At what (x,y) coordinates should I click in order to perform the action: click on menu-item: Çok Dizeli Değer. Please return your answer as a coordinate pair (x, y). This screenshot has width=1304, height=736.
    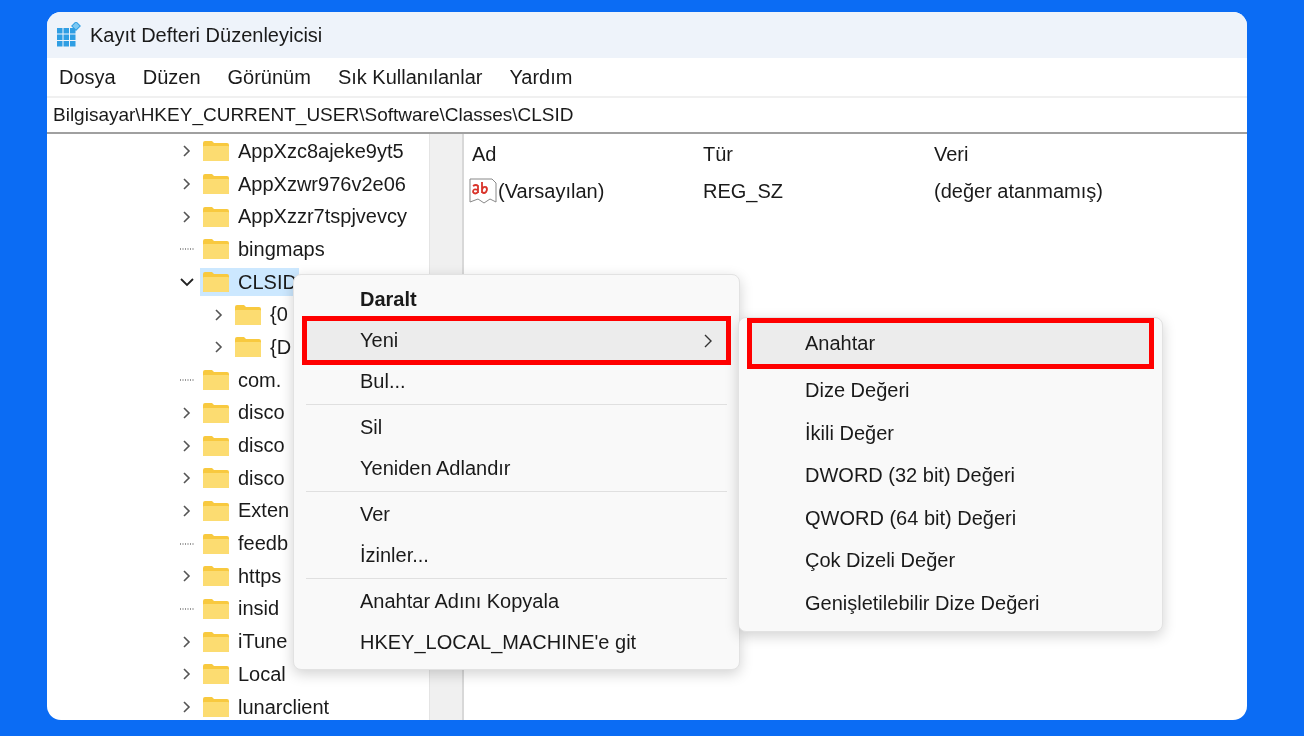
    Looking at the image, I should click on (950, 560).